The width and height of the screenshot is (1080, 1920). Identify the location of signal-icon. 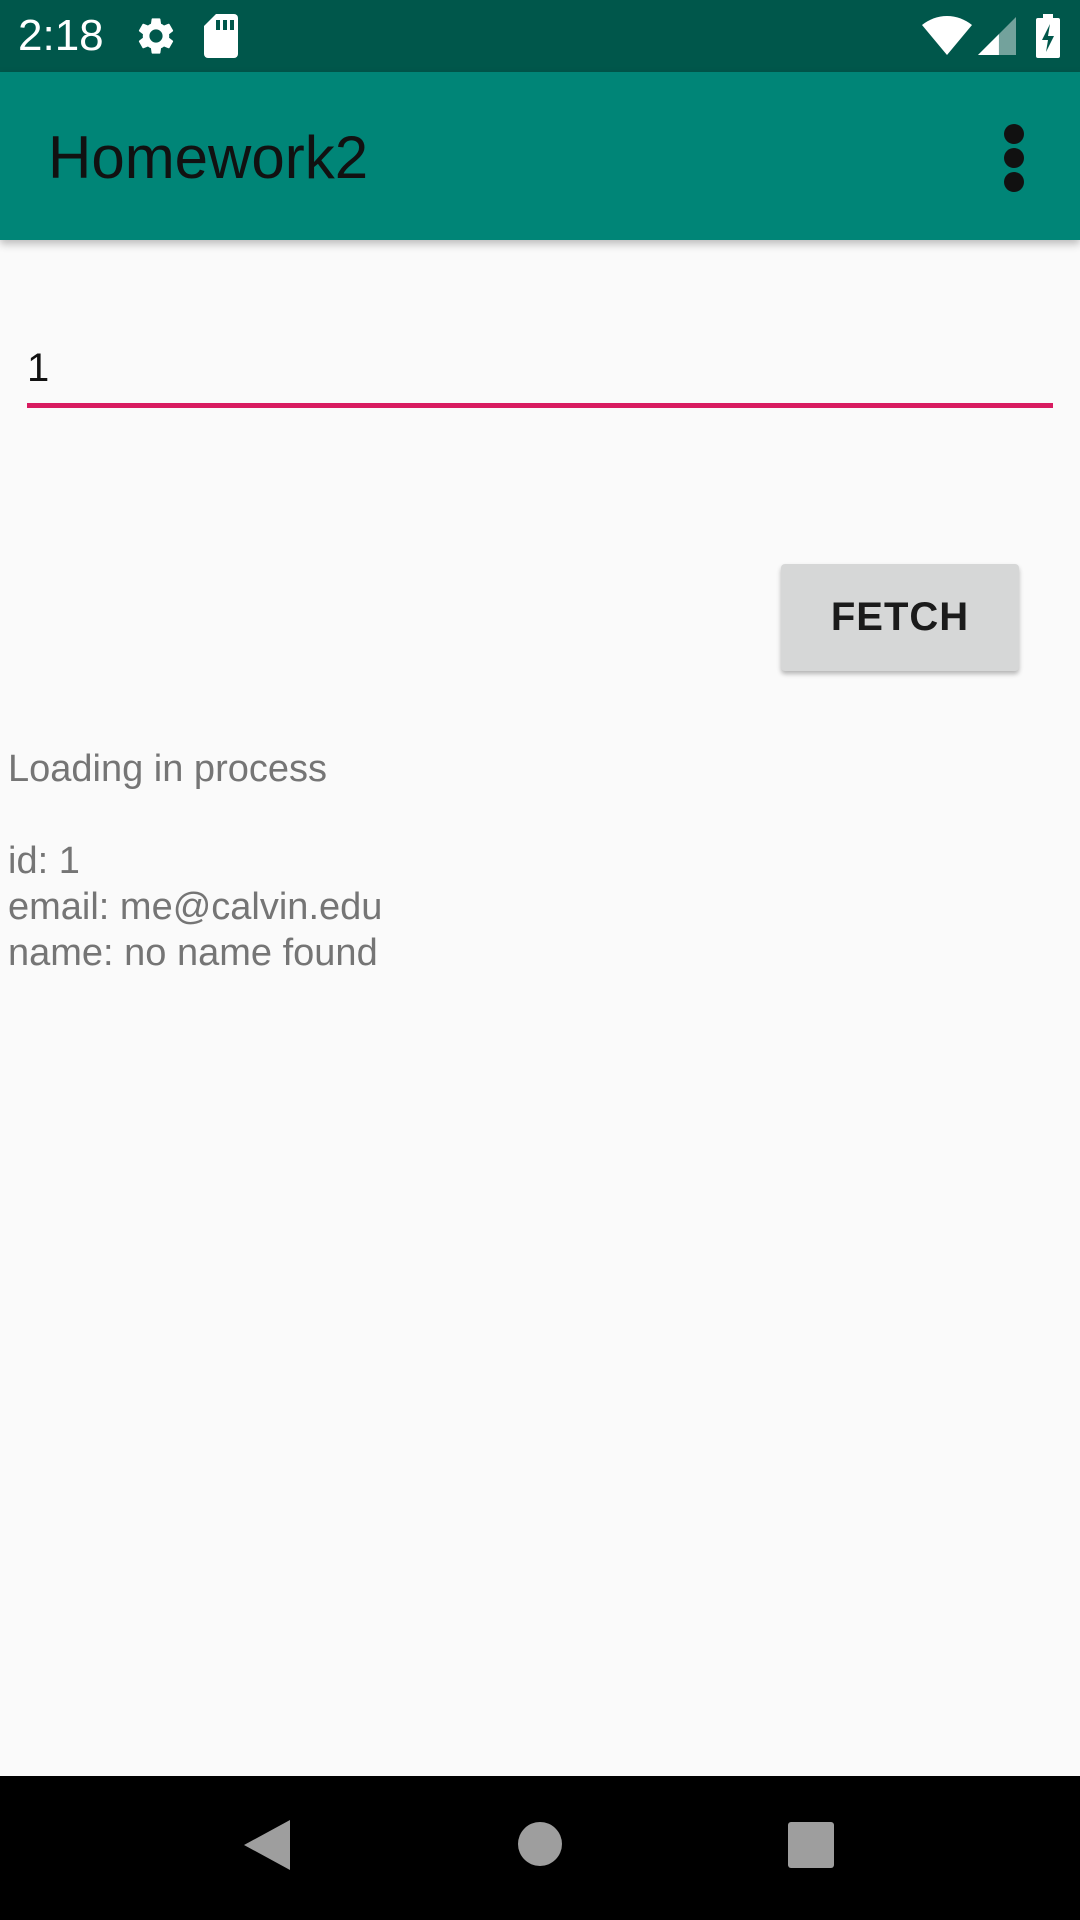
(997, 36).